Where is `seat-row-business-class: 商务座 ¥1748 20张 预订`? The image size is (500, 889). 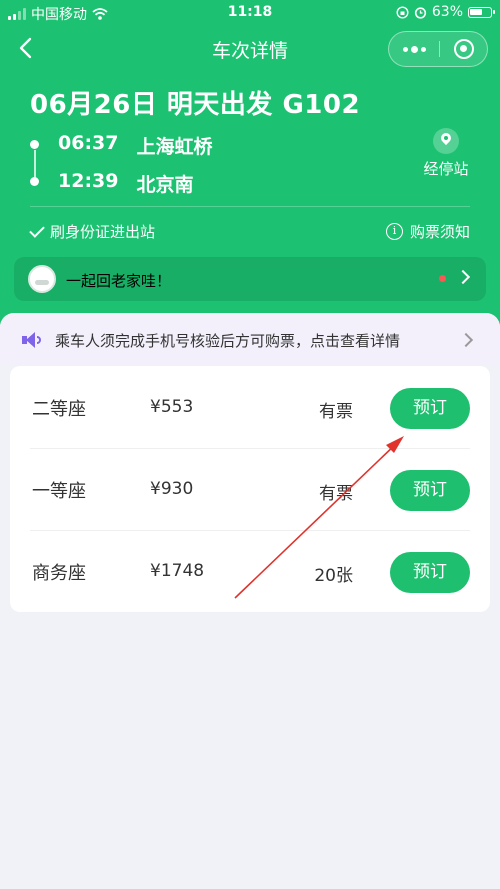
seat-row-business-class: 商务座 ¥1748 20张 预订 is located at coordinates (250, 571).